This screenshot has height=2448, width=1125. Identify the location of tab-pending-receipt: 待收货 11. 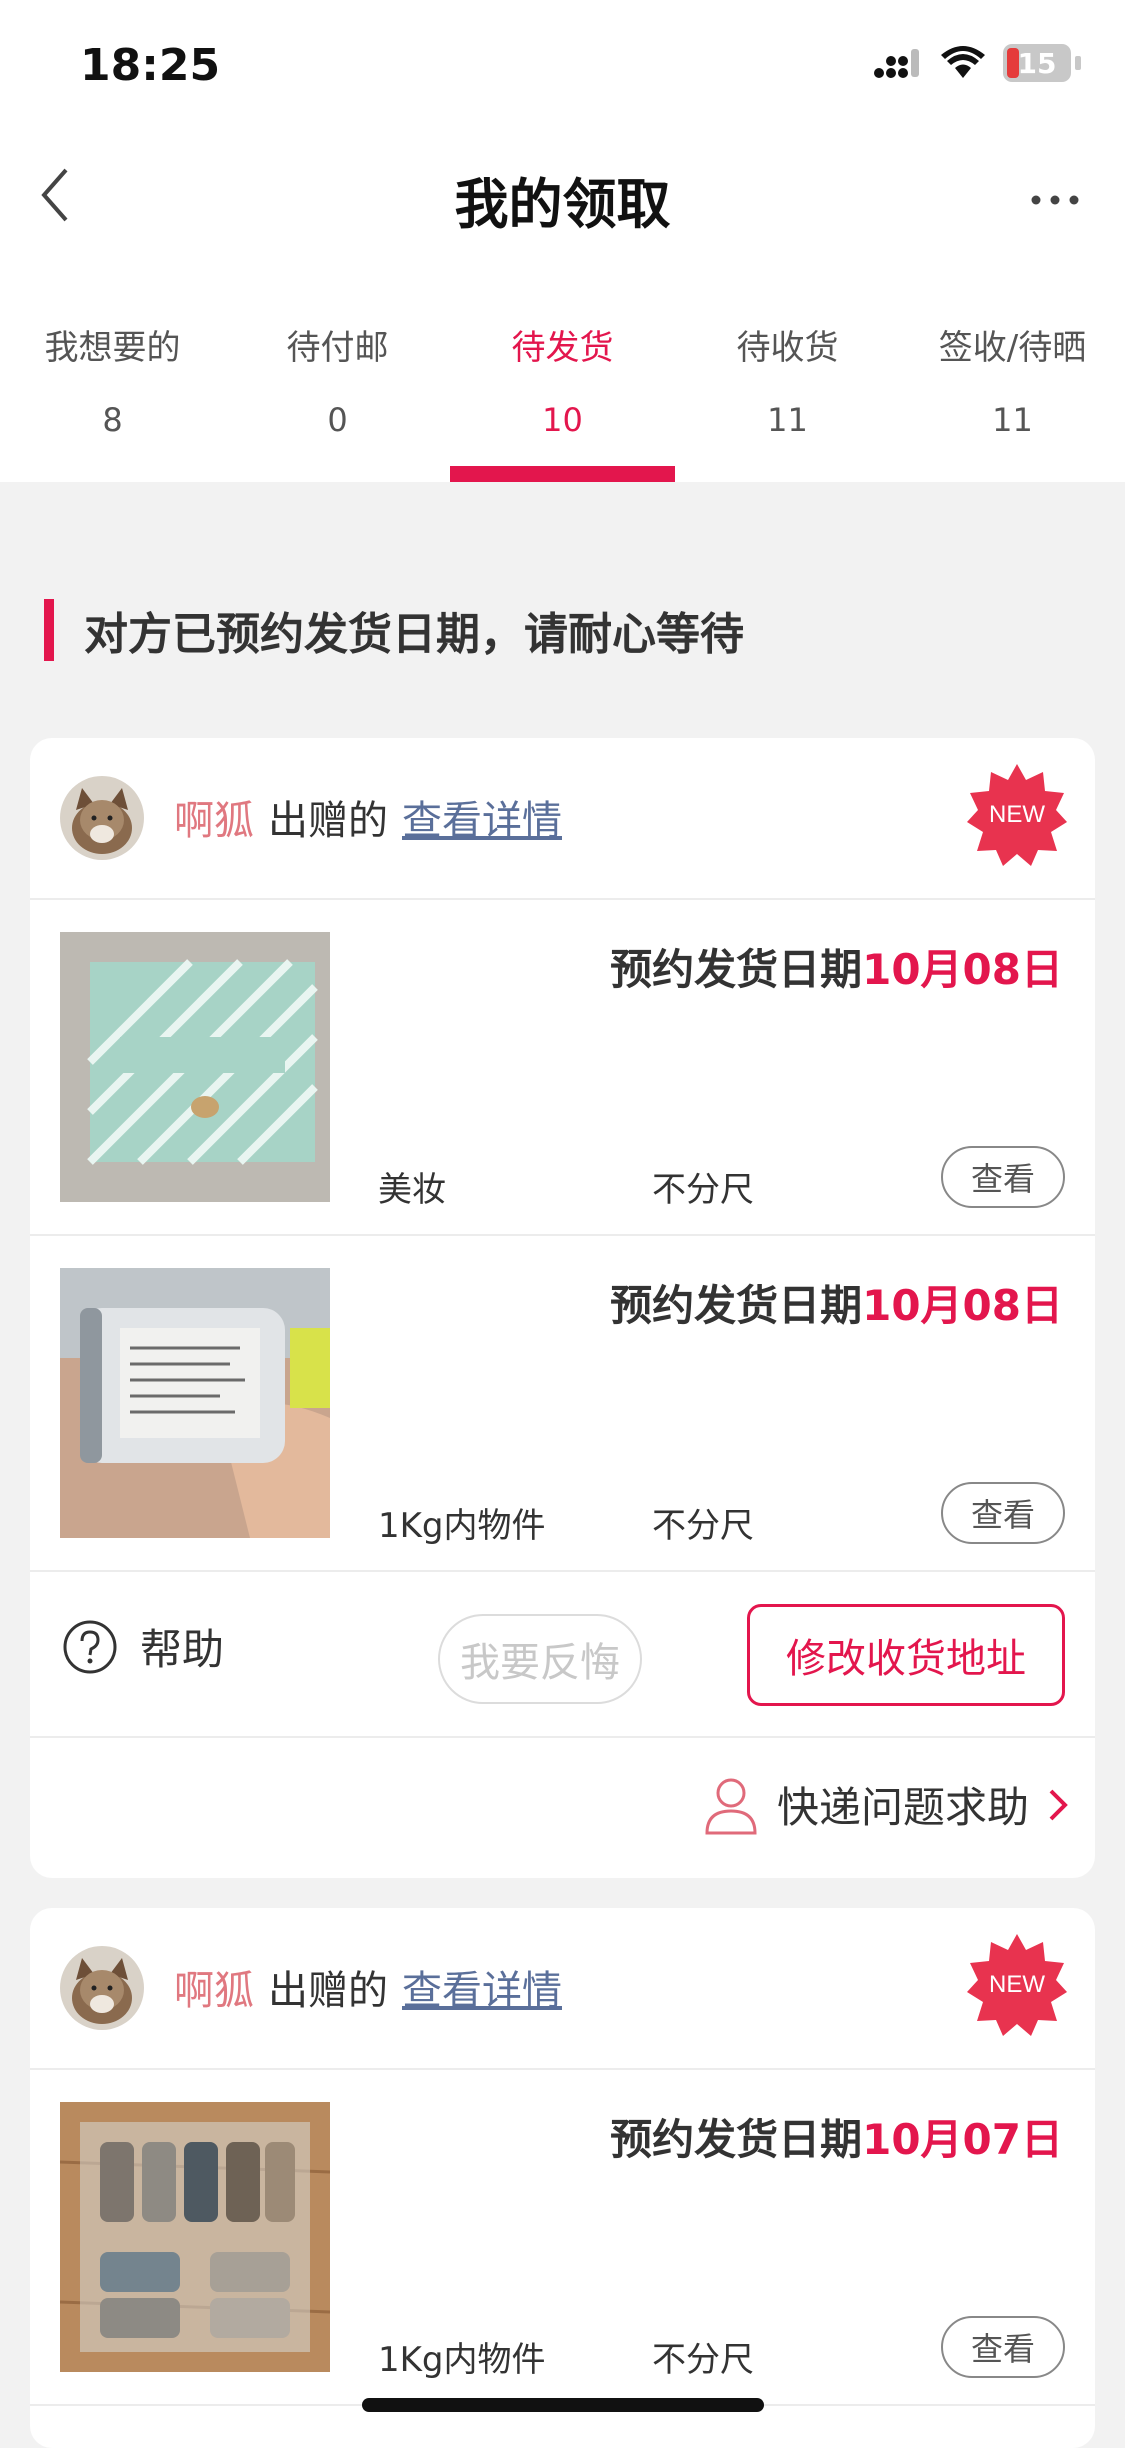
(787, 391).